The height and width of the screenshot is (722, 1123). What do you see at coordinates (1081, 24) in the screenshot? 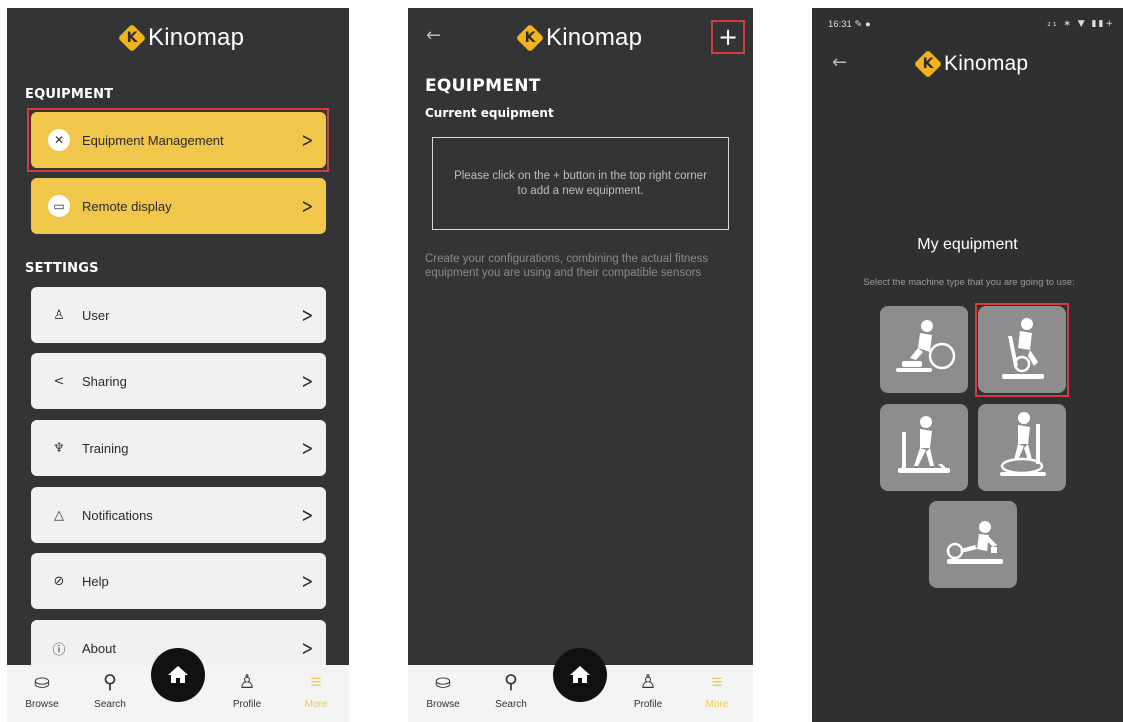
I see `status-right-icons: ₂₁ ∗ ▼ ▮▮+` at bounding box center [1081, 24].